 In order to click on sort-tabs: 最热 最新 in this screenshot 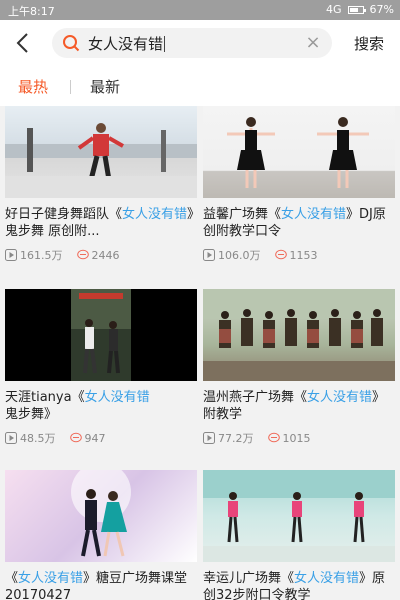, I will do `click(200, 86)`.